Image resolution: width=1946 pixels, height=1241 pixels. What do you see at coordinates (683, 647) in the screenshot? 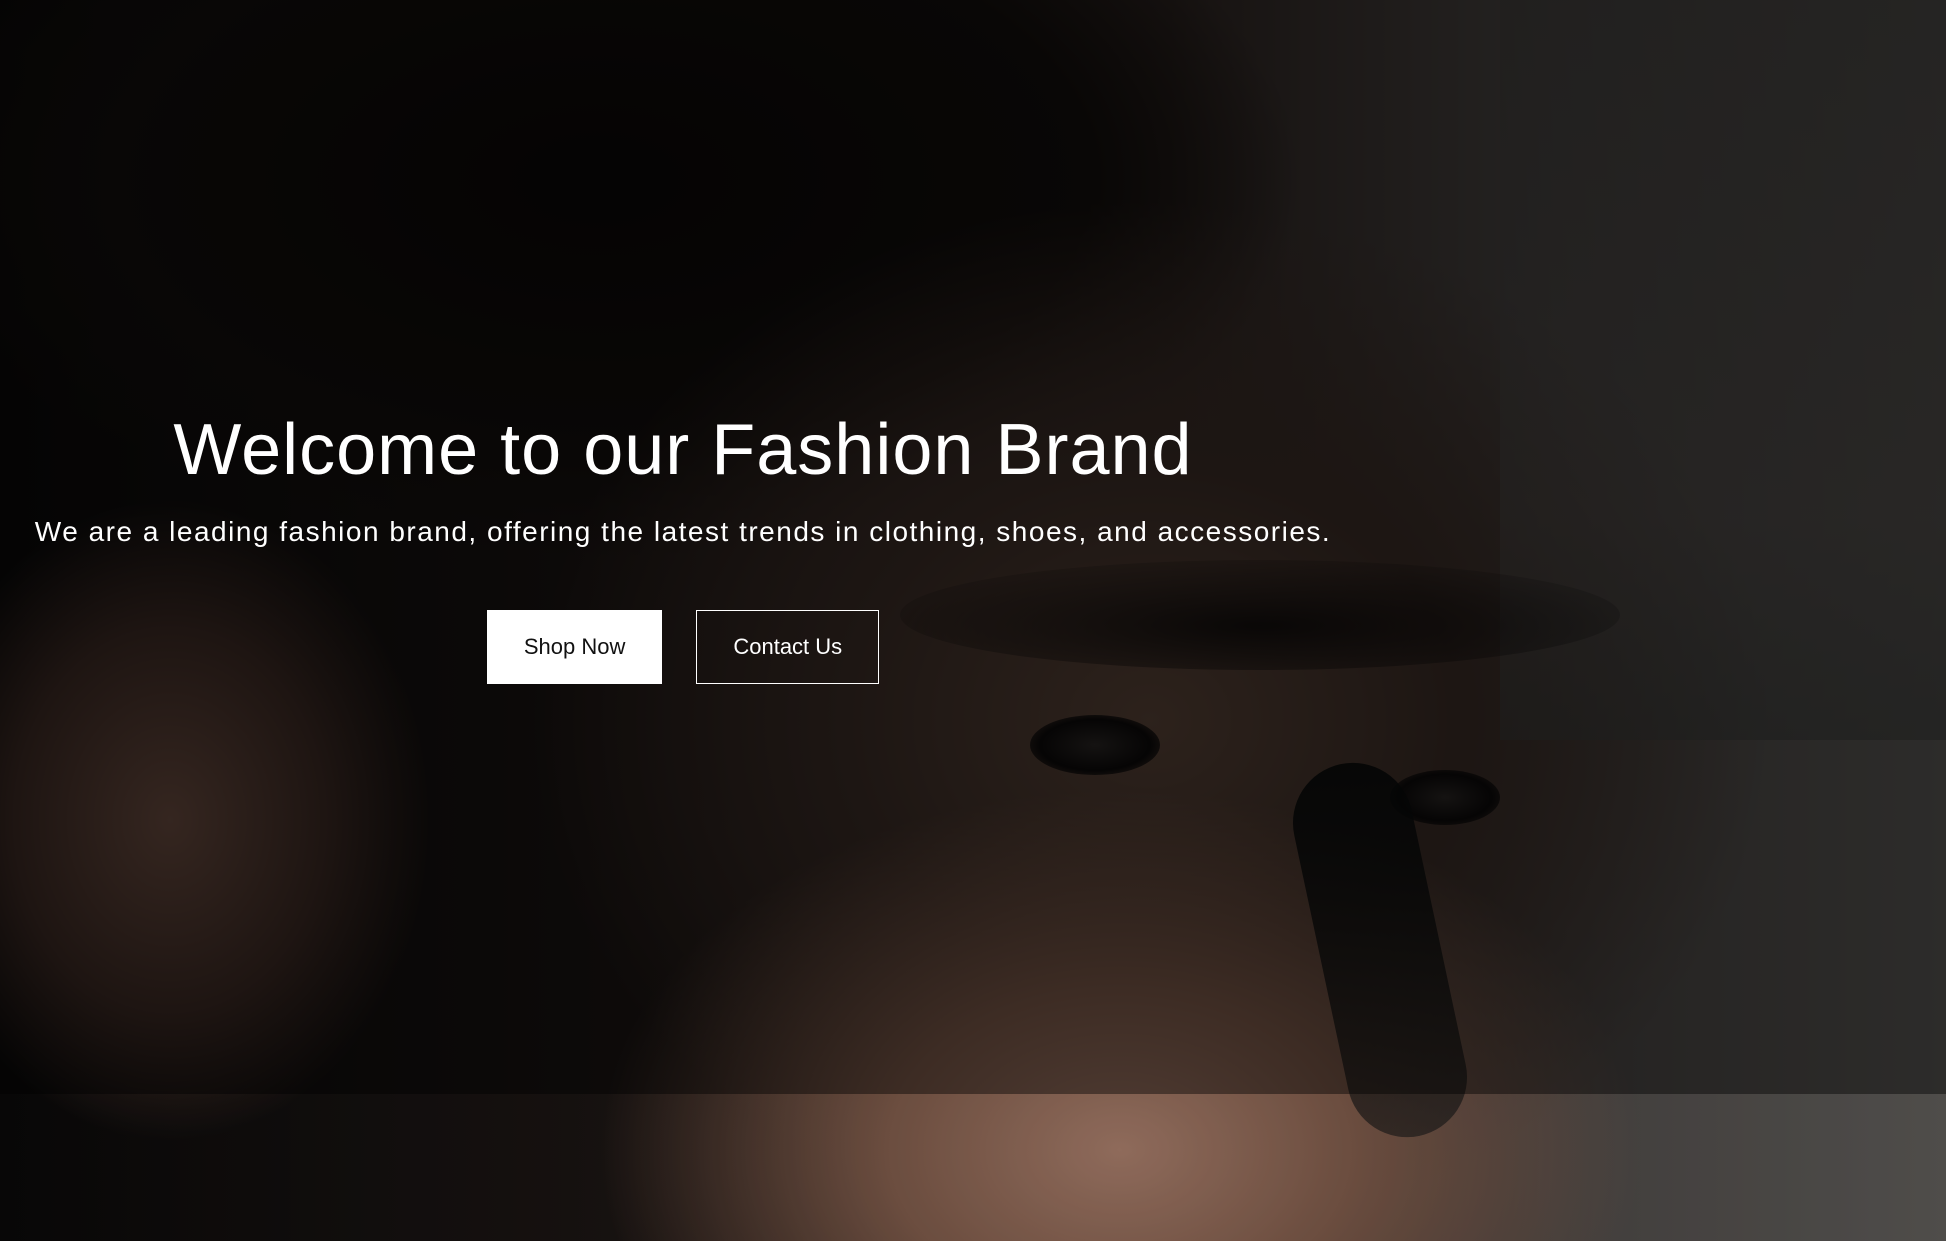
I see `hero-button-group: Shop Now Contact Us` at bounding box center [683, 647].